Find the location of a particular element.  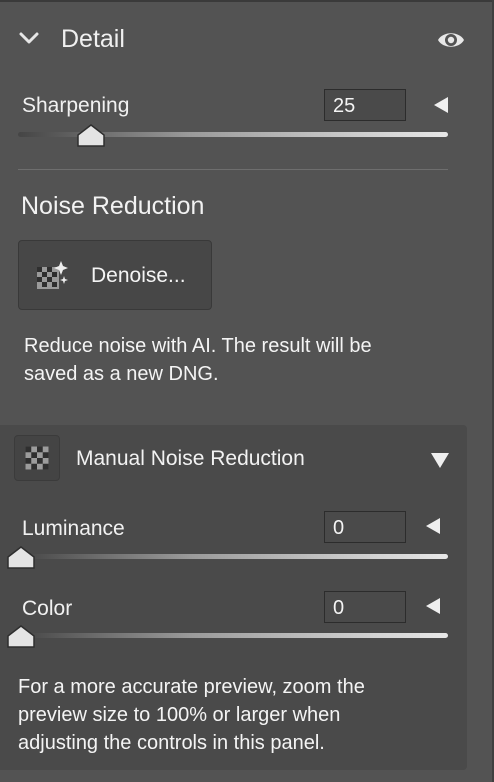

color-label: Color is located at coordinates (47, 608).